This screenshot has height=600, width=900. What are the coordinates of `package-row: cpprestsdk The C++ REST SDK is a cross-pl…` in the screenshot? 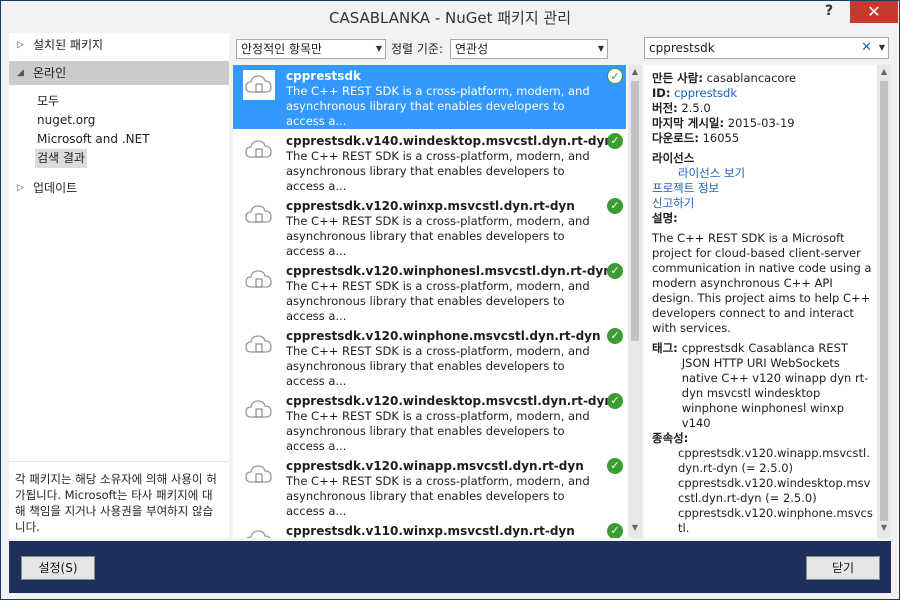 It's located at (429, 97).